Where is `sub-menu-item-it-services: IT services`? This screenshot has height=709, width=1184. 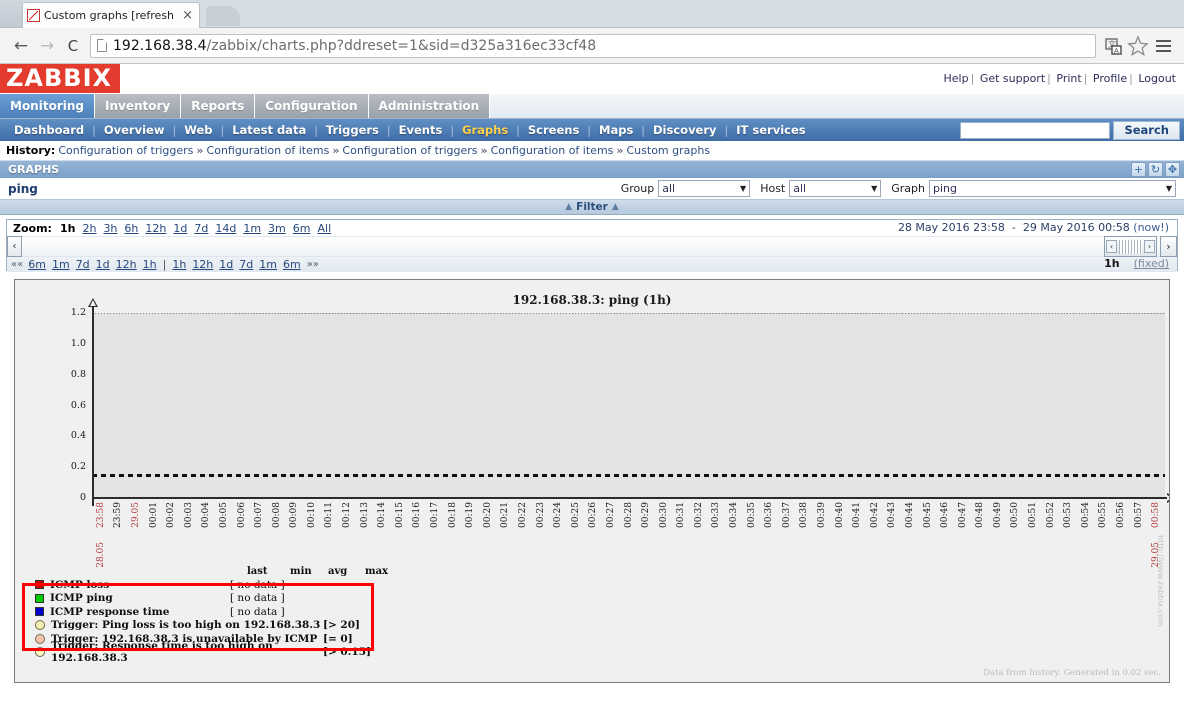
sub-menu-item-it-services: IT services is located at coordinates (770, 130).